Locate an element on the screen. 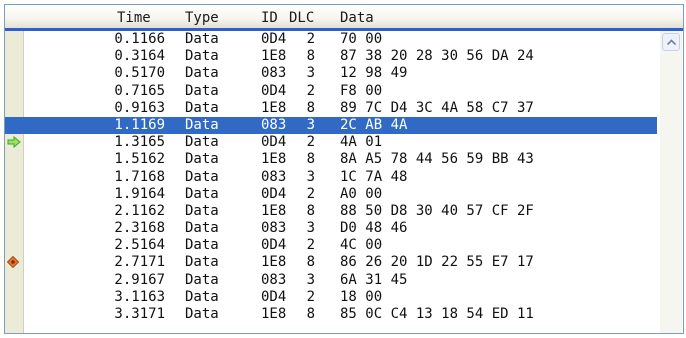 The image size is (686, 338). data-cell: 87 38 20 28 30 56 DA 24 is located at coordinates (437, 56).